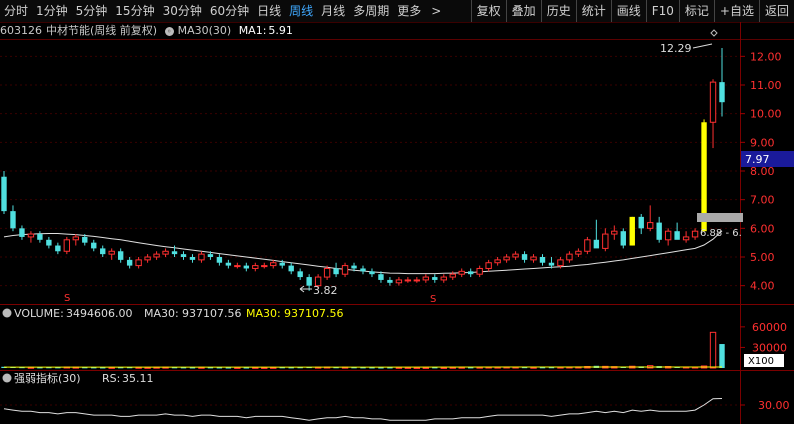 The width and height of the screenshot is (794, 424). What do you see at coordinates (161, 313) in the screenshot?
I see `volume-ma-label: MA30:` at bounding box center [161, 313].